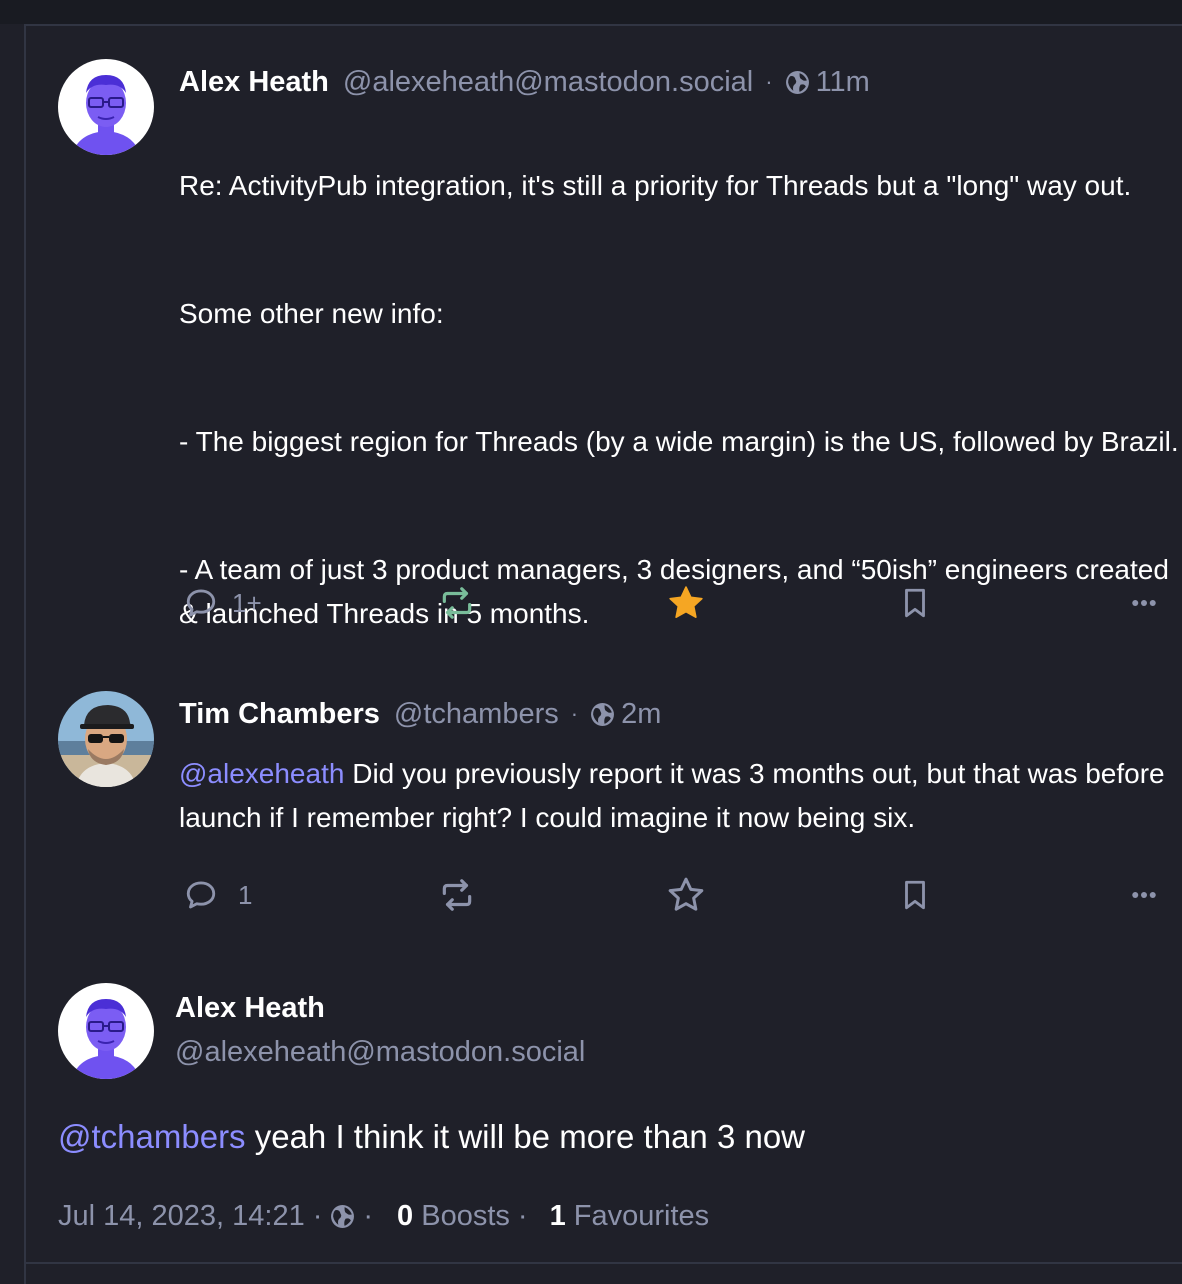 The width and height of the screenshot is (1182, 1284). What do you see at coordinates (603, 25) in the screenshot?
I see `thread-top-border` at bounding box center [603, 25].